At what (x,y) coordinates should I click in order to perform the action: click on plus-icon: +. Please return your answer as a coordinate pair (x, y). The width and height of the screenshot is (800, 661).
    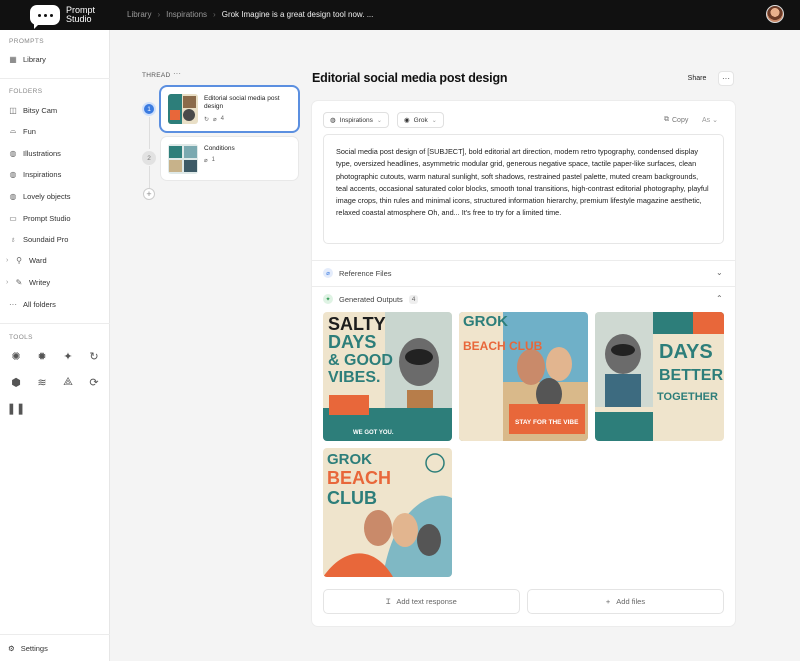
    Looking at the image, I should click on (608, 601).